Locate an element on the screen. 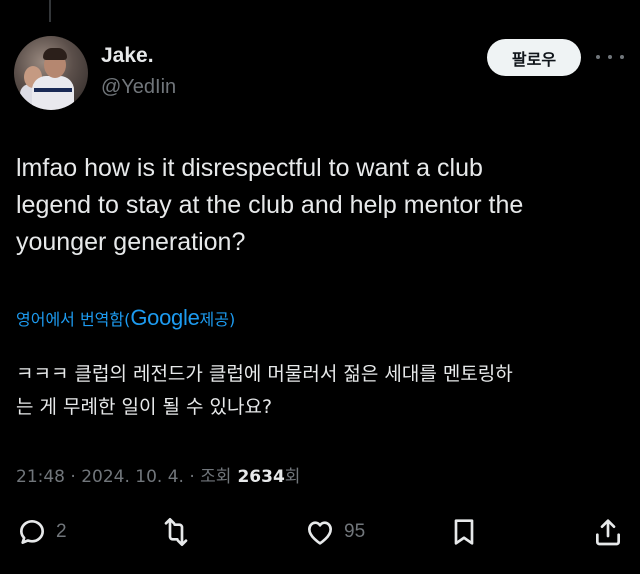 Image resolution: width=640 pixels, height=574 pixels. bookmark-button is located at coordinates (464, 532).